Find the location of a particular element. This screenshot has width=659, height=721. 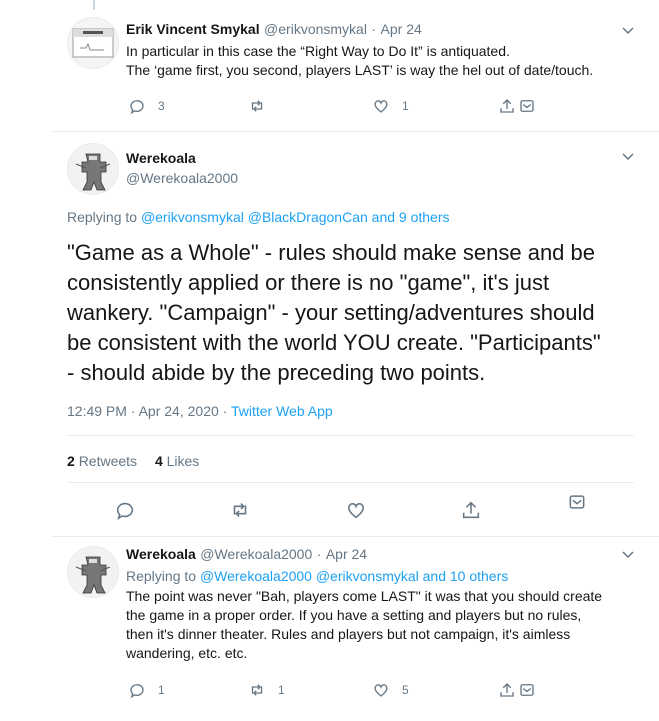

author-name: Erik Vincent Smykal is located at coordinates (193, 29).